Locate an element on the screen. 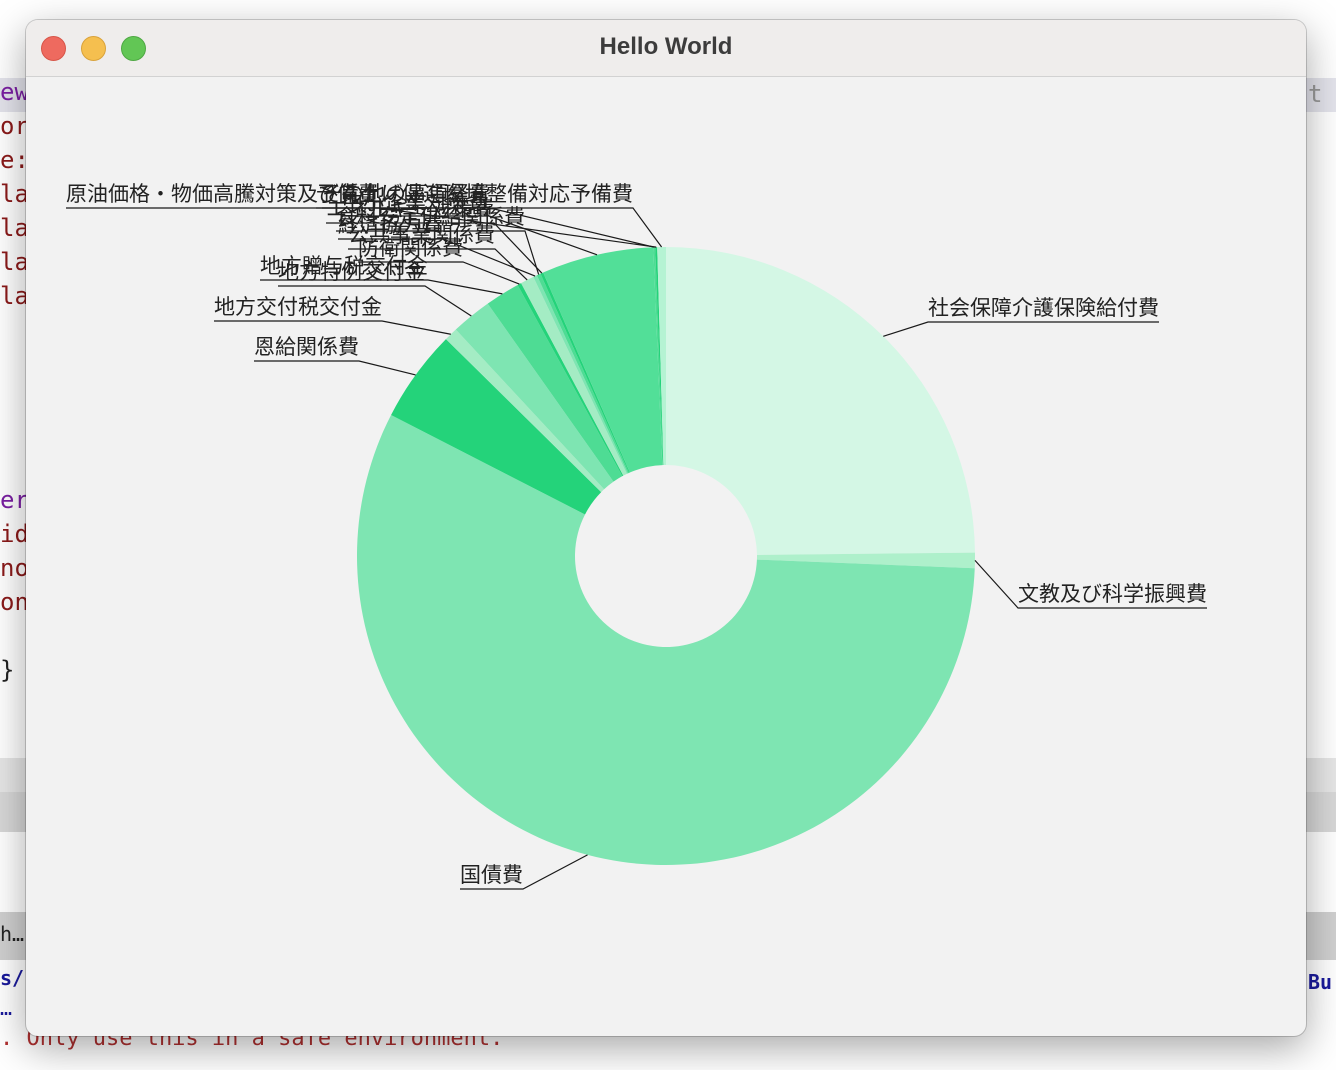  slice-label: 恩給関係費 is located at coordinates (306, 347).